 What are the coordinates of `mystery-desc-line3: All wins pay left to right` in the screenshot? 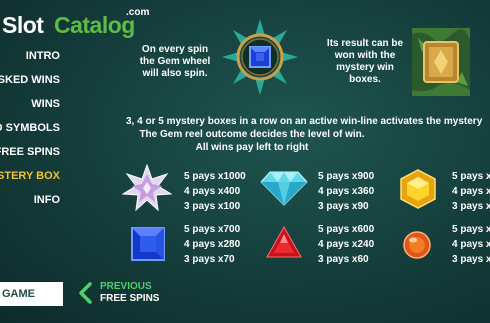 It's located at (252, 147).